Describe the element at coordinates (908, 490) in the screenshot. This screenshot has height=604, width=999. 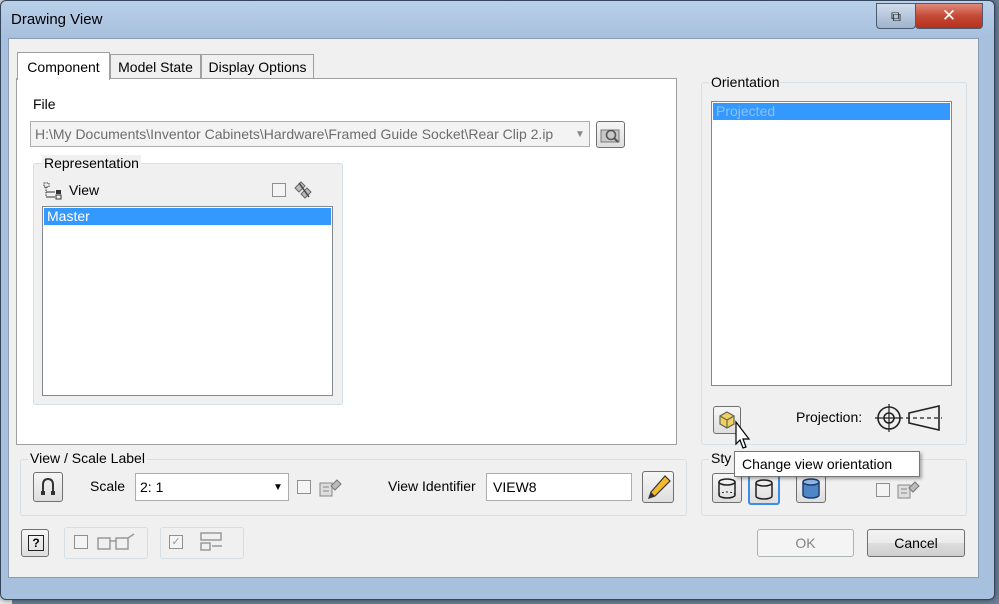
I see `style-link-icon` at that location.